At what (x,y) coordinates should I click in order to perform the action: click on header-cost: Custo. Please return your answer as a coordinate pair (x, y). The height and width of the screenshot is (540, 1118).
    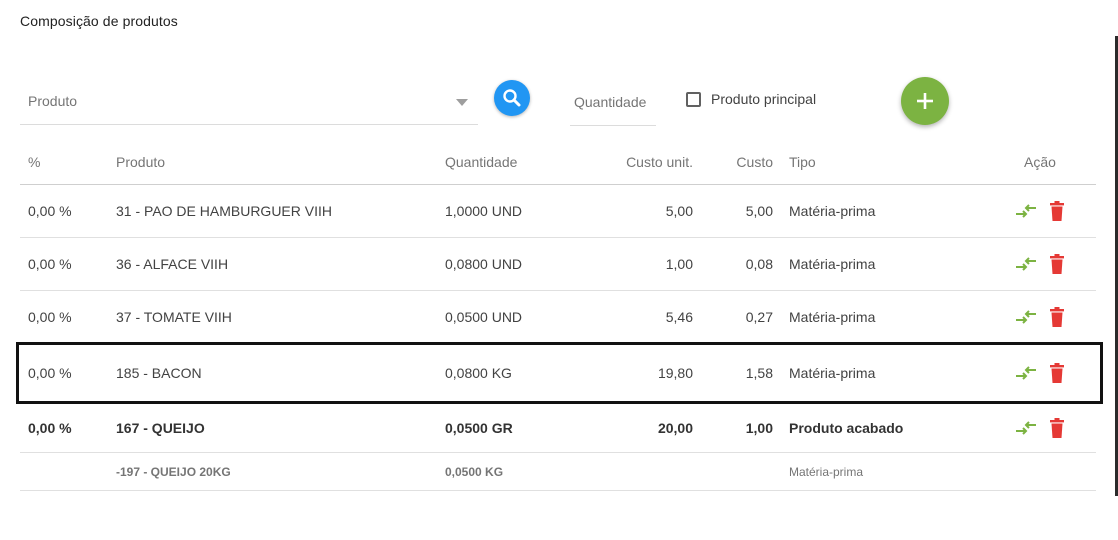
    Looking at the image, I should click on (754, 162).